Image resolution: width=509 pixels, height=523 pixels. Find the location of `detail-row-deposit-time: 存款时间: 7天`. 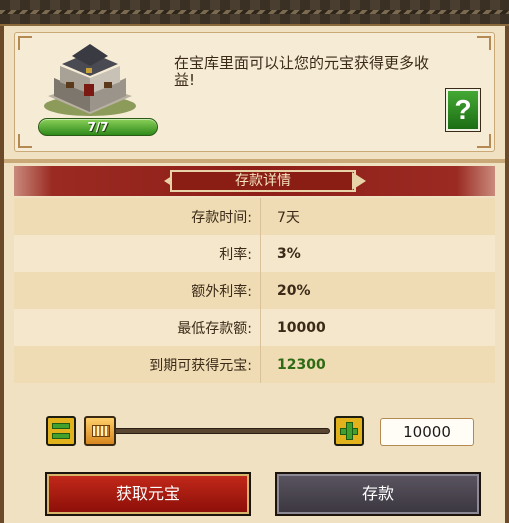

detail-row-deposit-time: 存款时间: 7天 is located at coordinates (254, 216).